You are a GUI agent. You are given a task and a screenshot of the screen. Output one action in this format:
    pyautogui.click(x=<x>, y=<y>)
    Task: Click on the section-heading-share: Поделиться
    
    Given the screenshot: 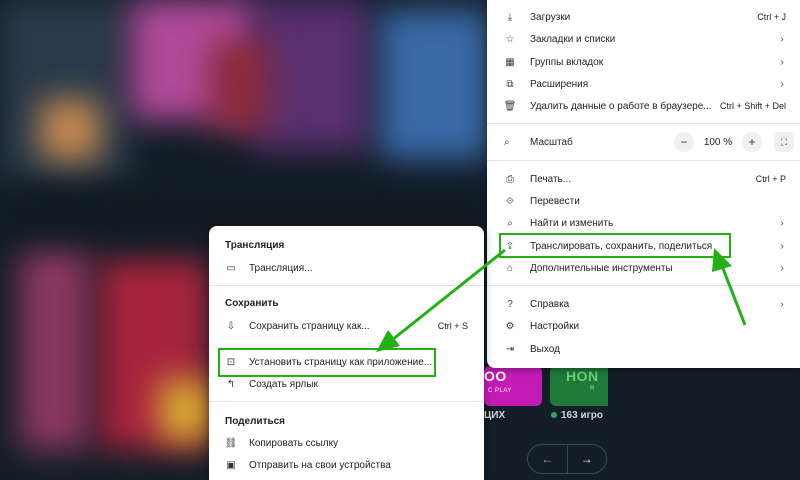 What is the action you would take?
    pyautogui.click(x=255, y=421)
    